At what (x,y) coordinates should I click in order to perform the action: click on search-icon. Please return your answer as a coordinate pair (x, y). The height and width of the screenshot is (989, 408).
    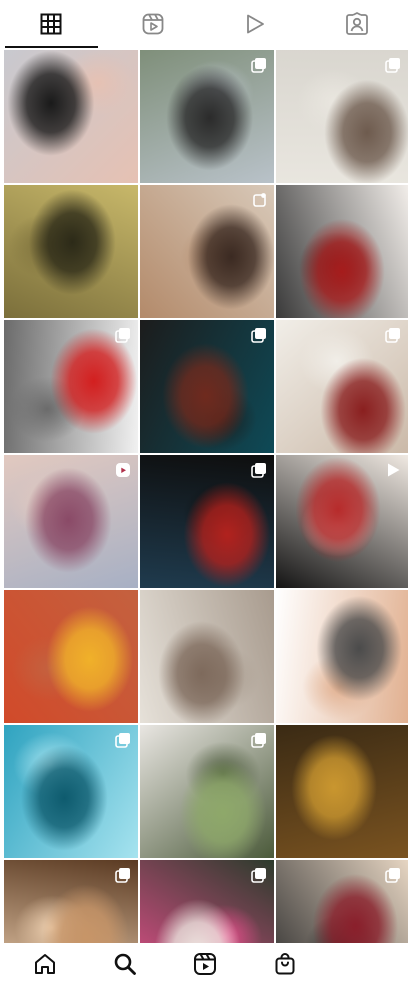
    Looking at the image, I should click on (125, 966).